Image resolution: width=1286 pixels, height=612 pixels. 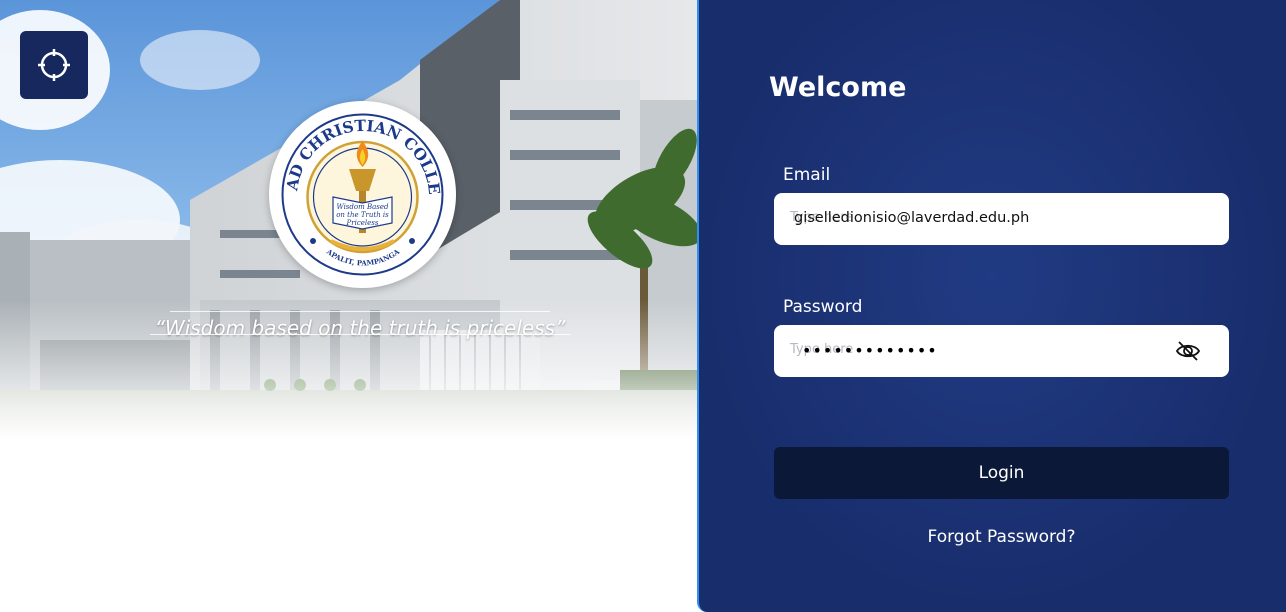 I want to click on seal-book-line3: Priceless, so click(x=362, y=223).